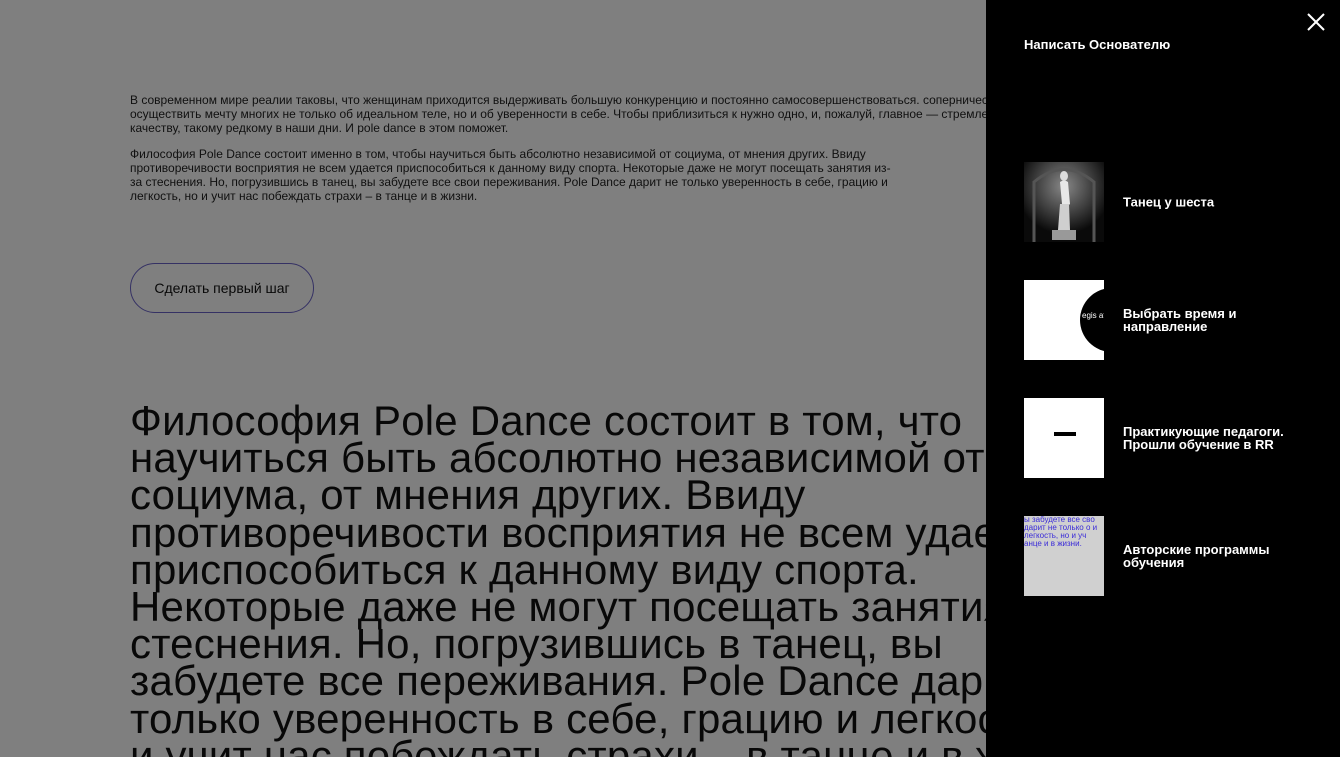 This screenshot has height=757, width=1340. What do you see at coordinates (1180, 320) in the screenshot?
I see `menu-item-label: Выбрать время и направление` at bounding box center [1180, 320].